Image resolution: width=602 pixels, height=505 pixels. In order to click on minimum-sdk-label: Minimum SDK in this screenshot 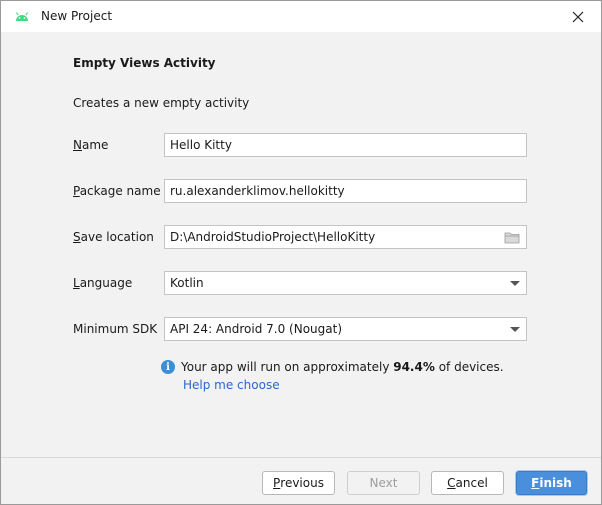, I will do `click(115, 329)`.